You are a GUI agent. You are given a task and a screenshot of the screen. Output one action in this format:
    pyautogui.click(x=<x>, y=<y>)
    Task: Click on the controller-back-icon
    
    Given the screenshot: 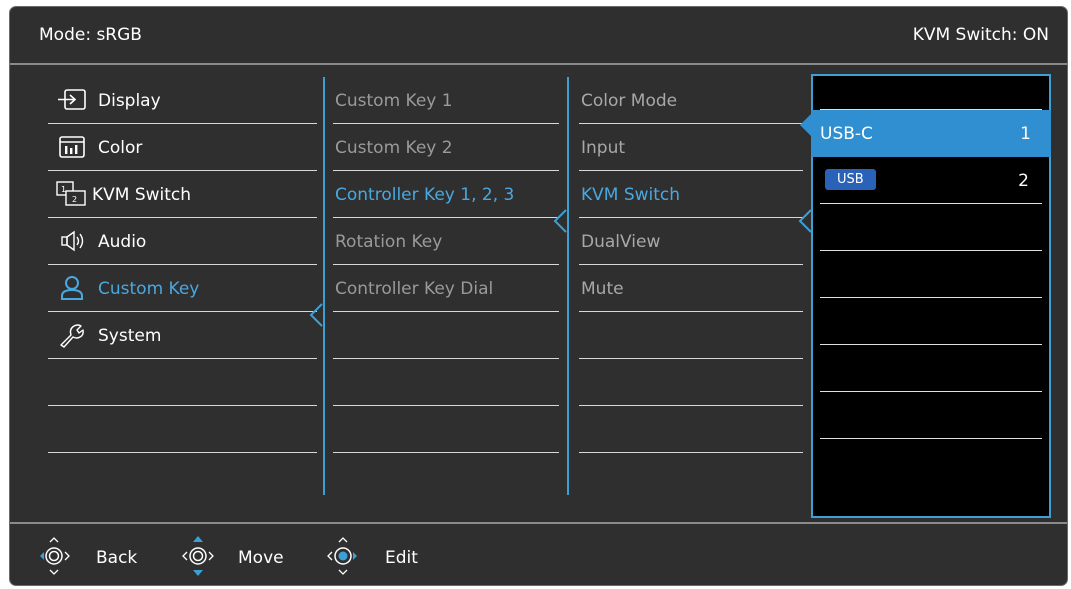 What is the action you would take?
    pyautogui.click(x=55, y=556)
    